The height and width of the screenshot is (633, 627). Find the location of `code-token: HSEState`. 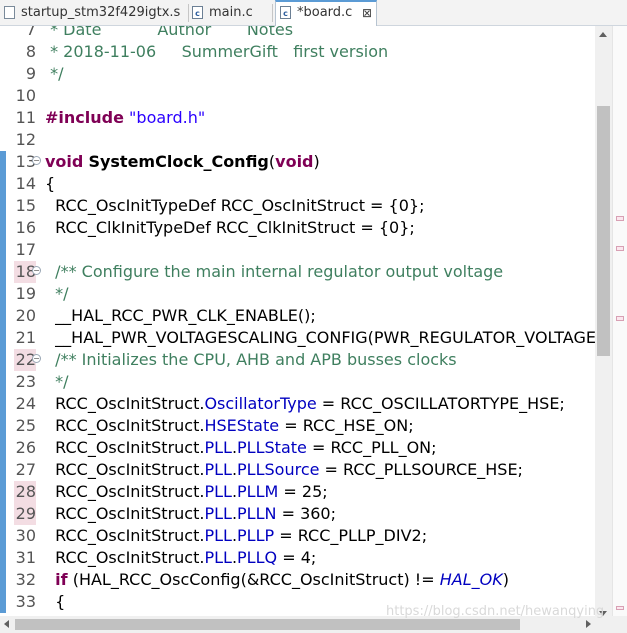

code-token: HSEState is located at coordinates (242, 425).